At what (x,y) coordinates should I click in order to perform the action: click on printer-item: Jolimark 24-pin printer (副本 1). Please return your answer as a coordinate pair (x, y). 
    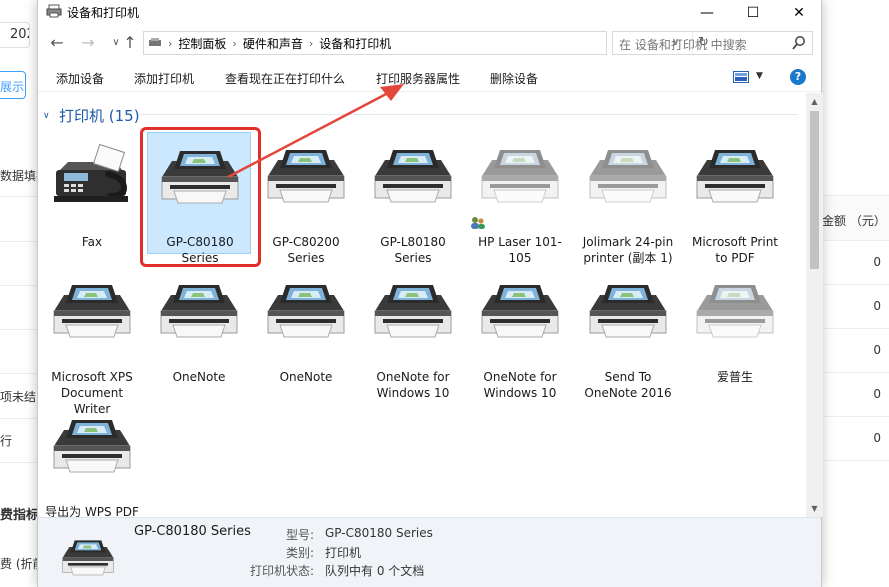
    Looking at the image, I should click on (628, 198).